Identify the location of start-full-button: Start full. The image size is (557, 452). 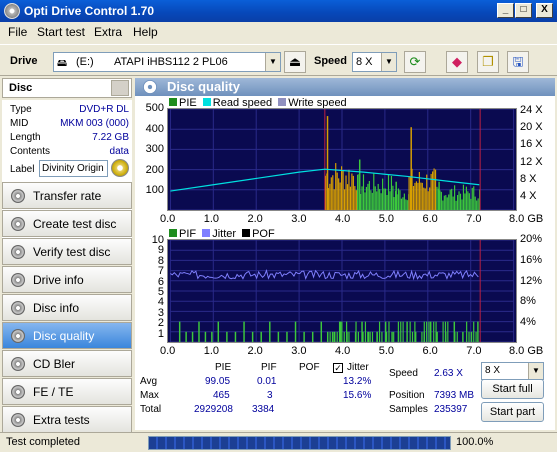
(512, 389).